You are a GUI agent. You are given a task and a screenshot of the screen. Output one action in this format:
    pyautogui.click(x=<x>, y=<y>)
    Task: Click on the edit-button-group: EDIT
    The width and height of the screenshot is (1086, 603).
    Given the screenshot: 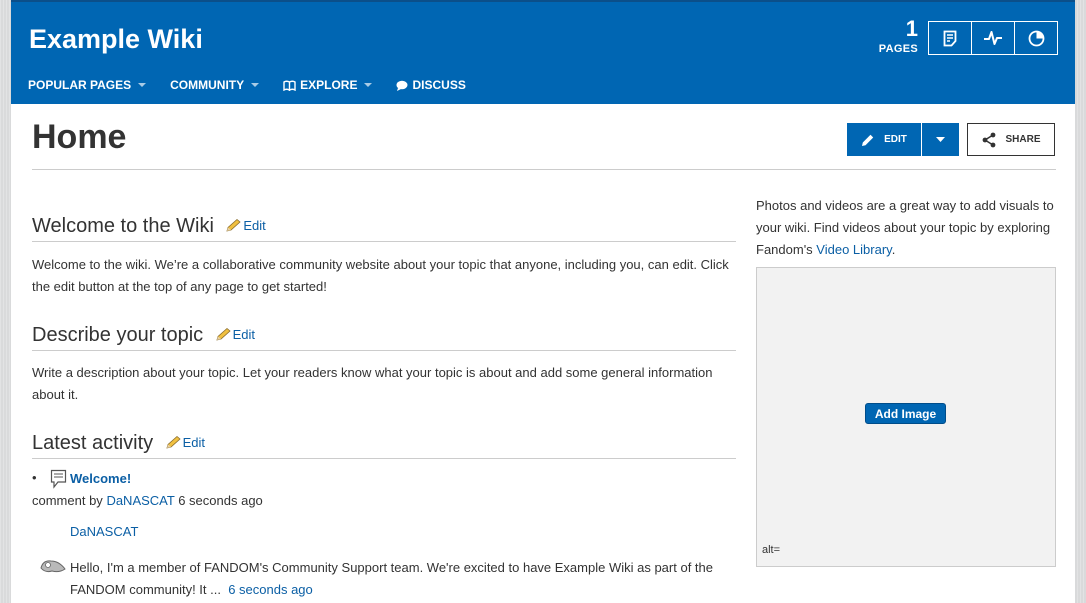 What is the action you would take?
    pyautogui.click(x=903, y=139)
    